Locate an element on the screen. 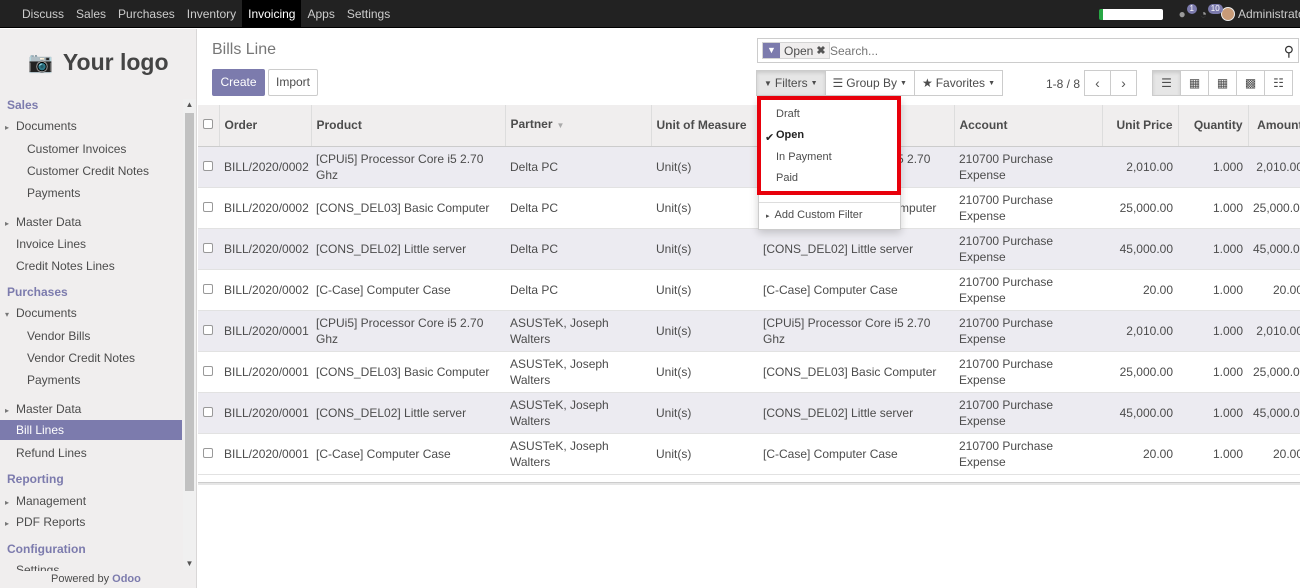 The height and width of the screenshot is (588, 1300). menu-invoicing: Invoicing is located at coordinates (272, 14).